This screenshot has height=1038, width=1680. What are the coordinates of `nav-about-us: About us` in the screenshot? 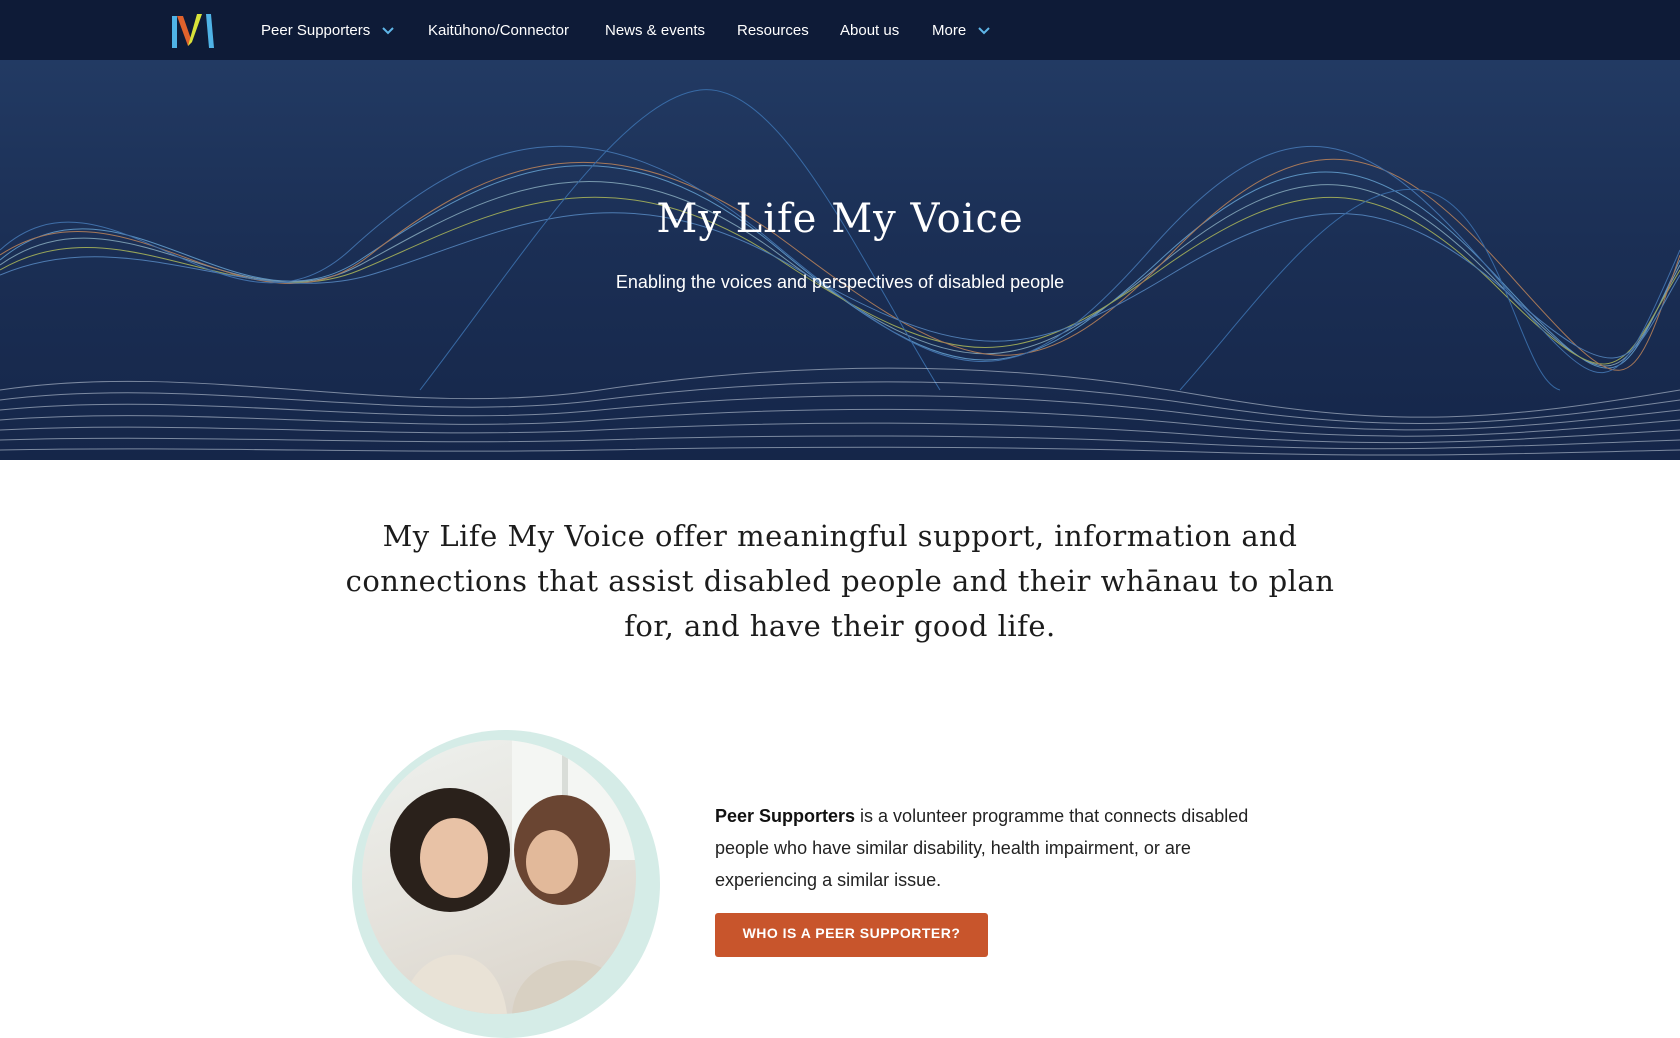 It's located at (869, 30).